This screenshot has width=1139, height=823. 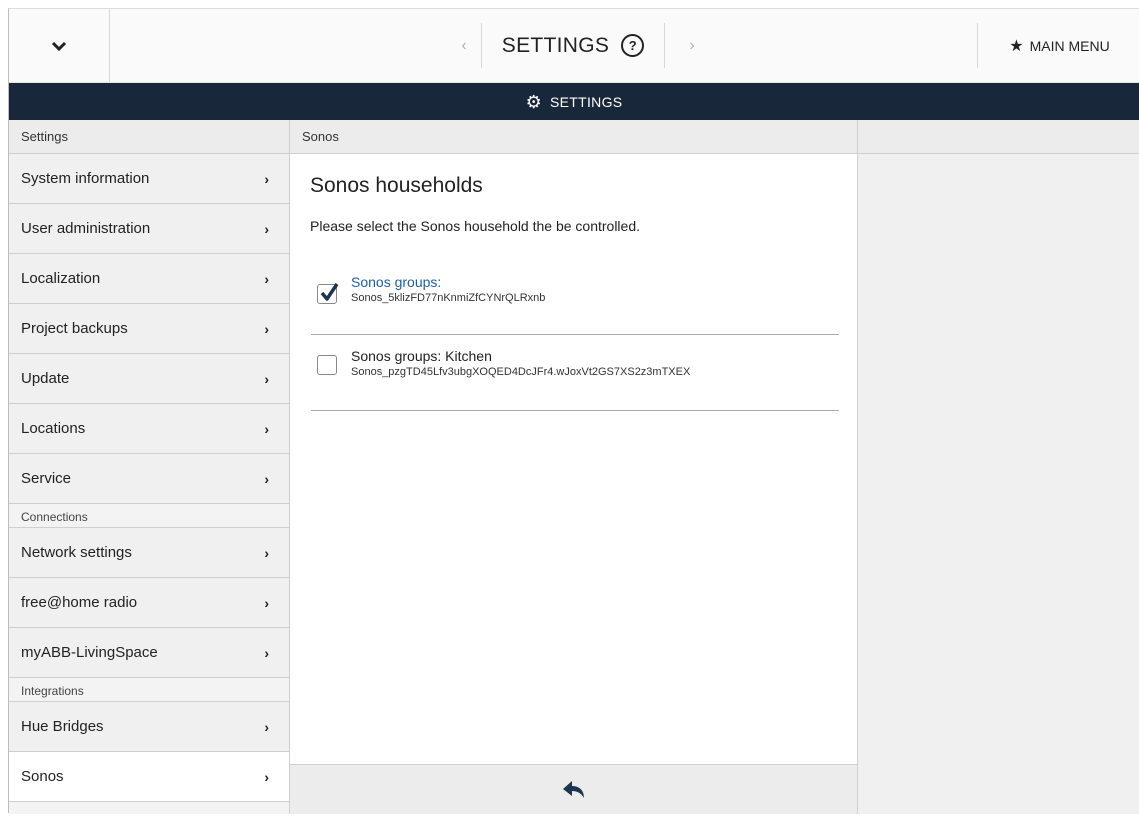 What do you see at coordinates (1016, 46) in the screenshot?
I see `star-icon: ★` at bounding box center [1016, 46].